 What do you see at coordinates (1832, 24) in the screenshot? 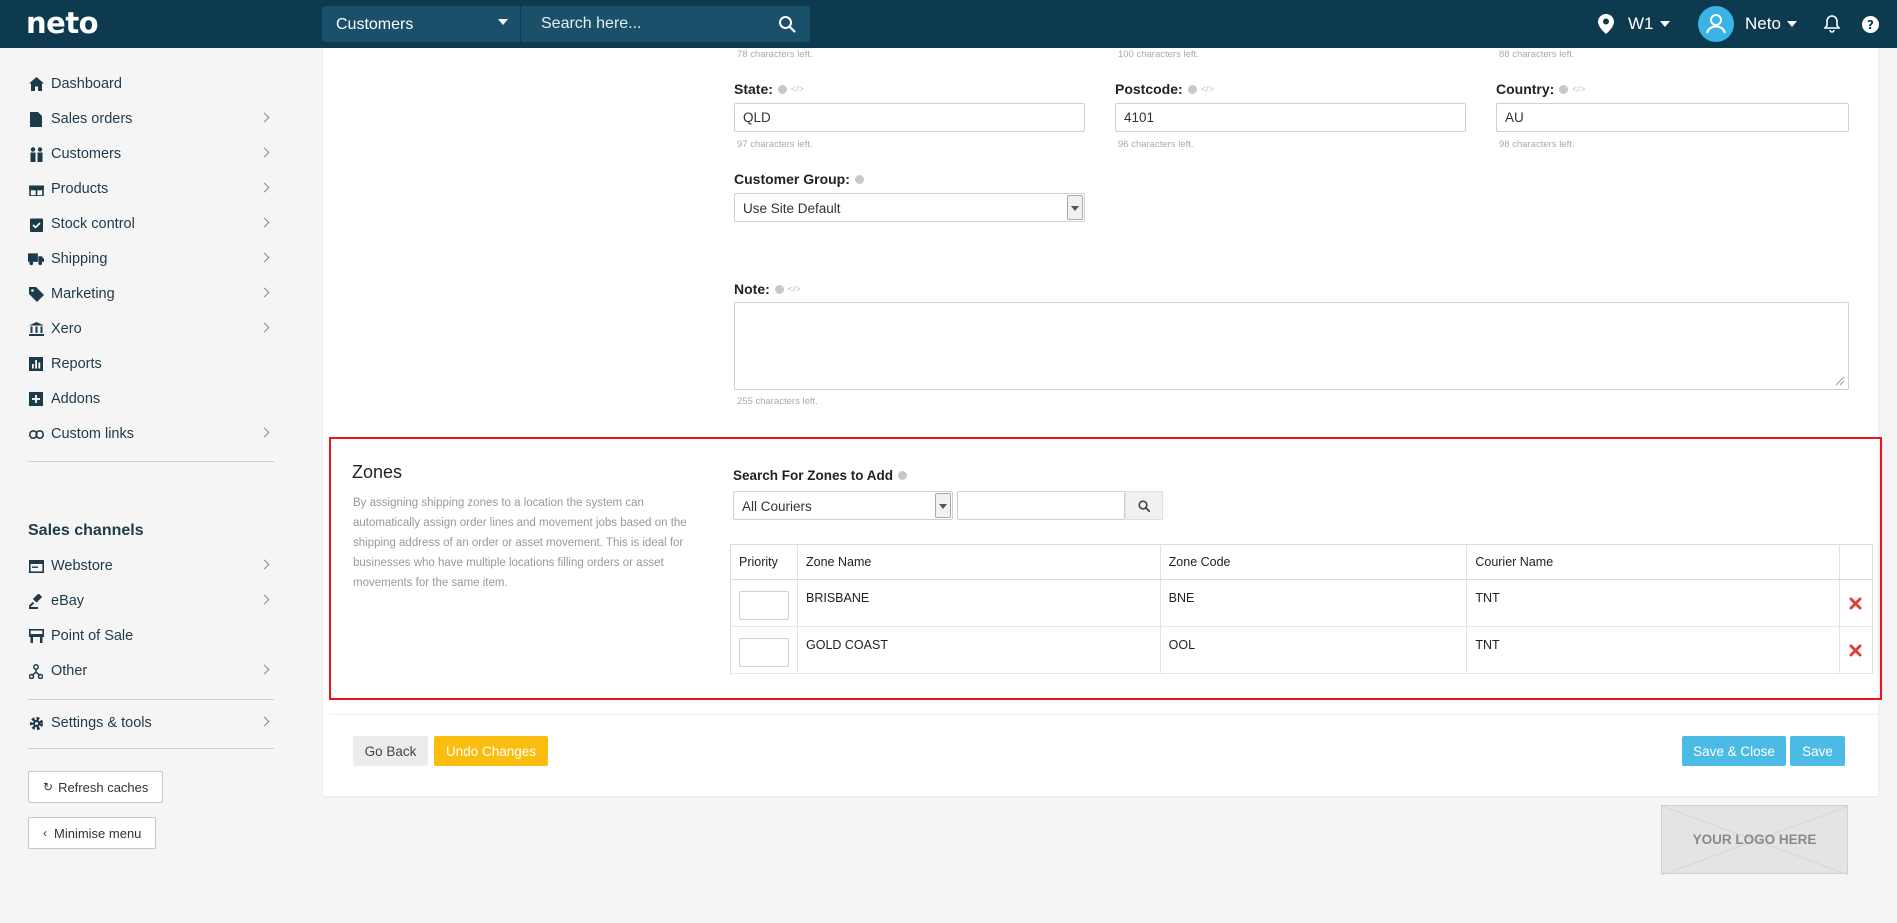
I see `bell-icon` at bounding box center [1832, 24].